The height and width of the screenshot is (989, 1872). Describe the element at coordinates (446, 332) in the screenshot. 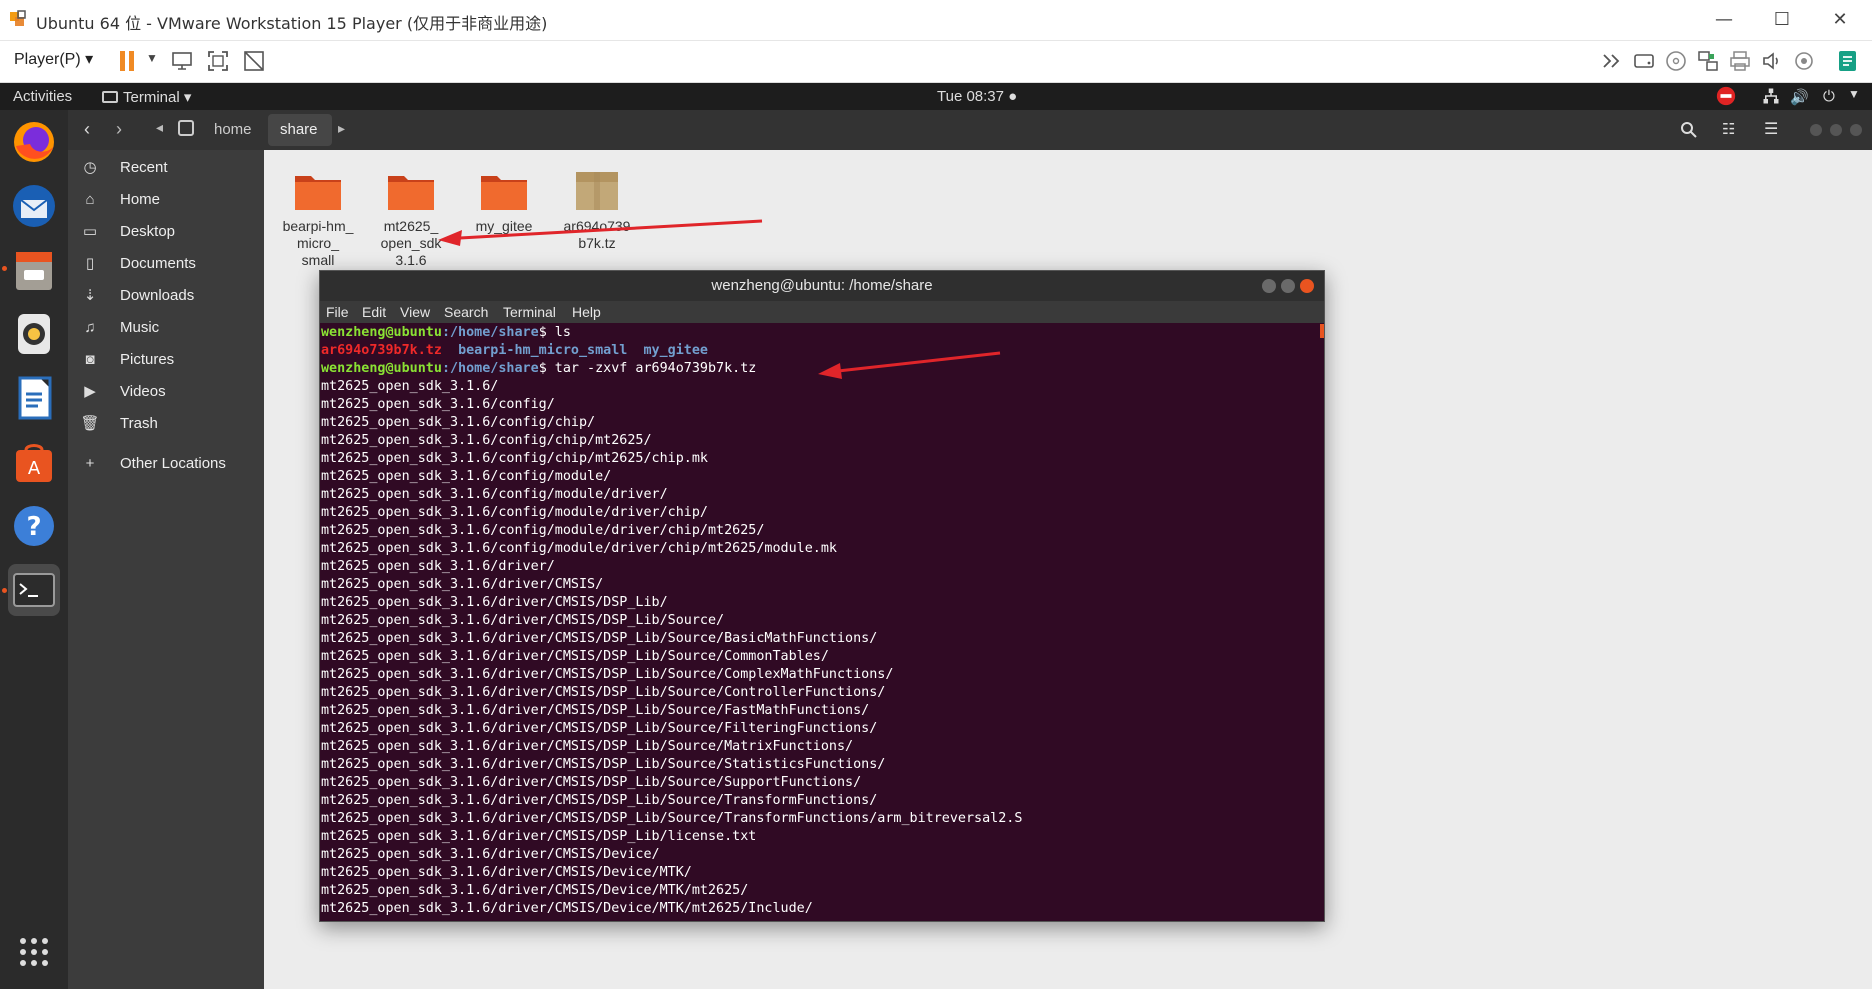

I see `terminal-line: wenzheng@ubuntu:/home/share$ ls` at that location.